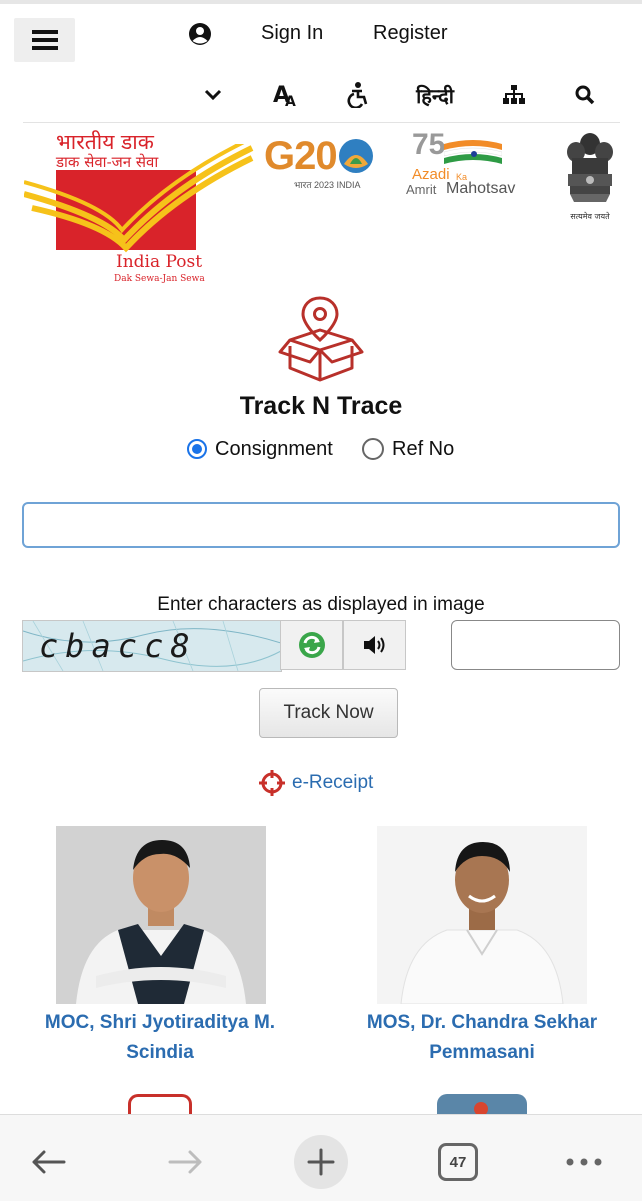 This screenshot has height=1201, width=642. Describe the element at coordinates (421, 189) in the screenshot. I see `azadi-line2: Amrit` at that location.